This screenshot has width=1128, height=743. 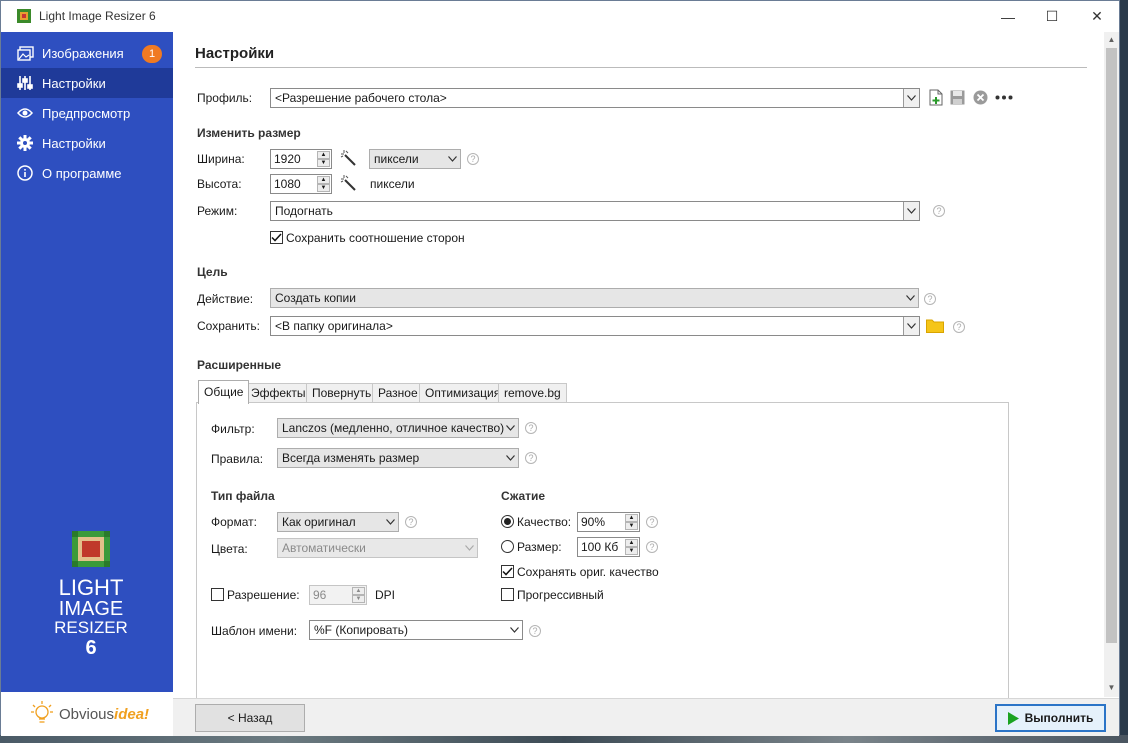 I want to click on progressive-checkbox, so click(x=507, y=594).